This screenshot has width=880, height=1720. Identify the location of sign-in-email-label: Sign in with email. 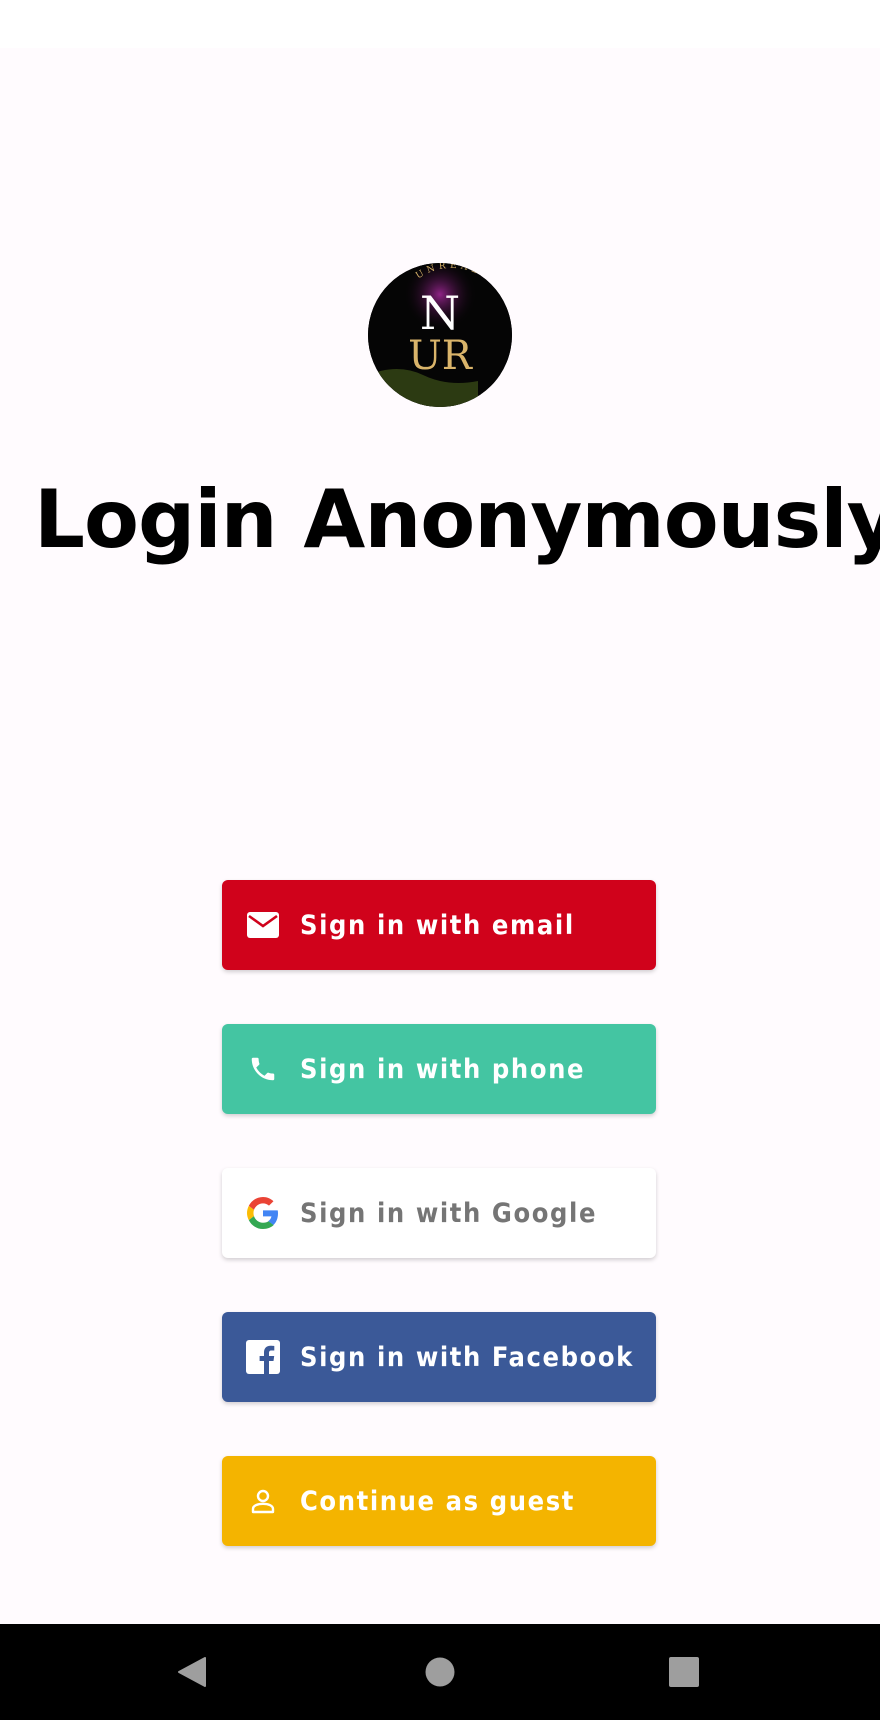
(437, 925).